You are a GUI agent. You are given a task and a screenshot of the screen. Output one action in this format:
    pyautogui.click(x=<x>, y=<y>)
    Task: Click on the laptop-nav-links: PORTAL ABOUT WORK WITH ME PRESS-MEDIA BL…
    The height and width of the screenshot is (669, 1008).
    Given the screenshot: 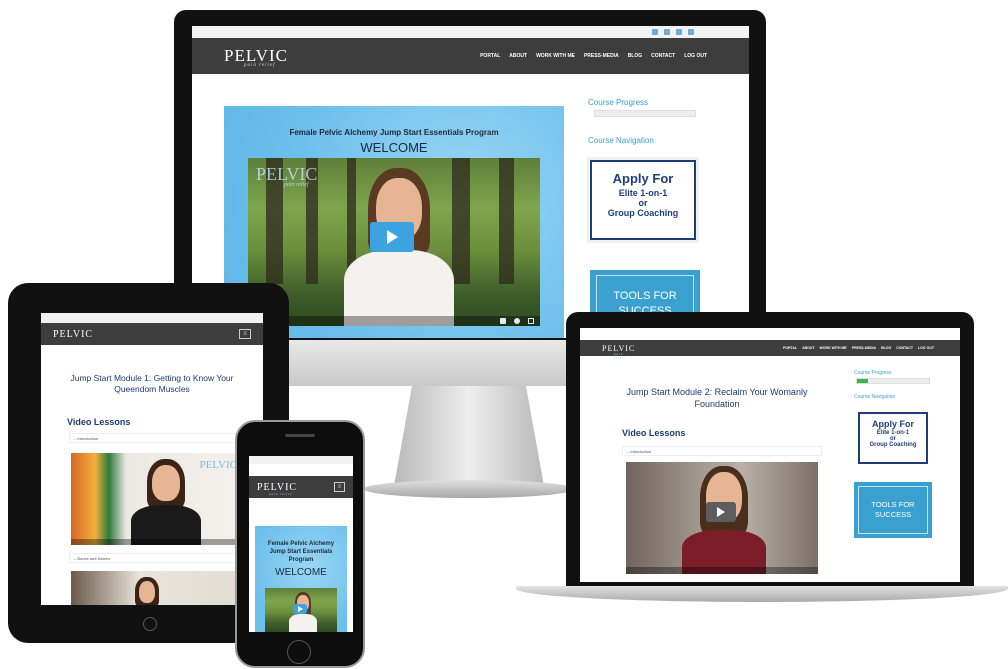 What is the action you would take?
    pyautogui.click(x=858, y=348)
    